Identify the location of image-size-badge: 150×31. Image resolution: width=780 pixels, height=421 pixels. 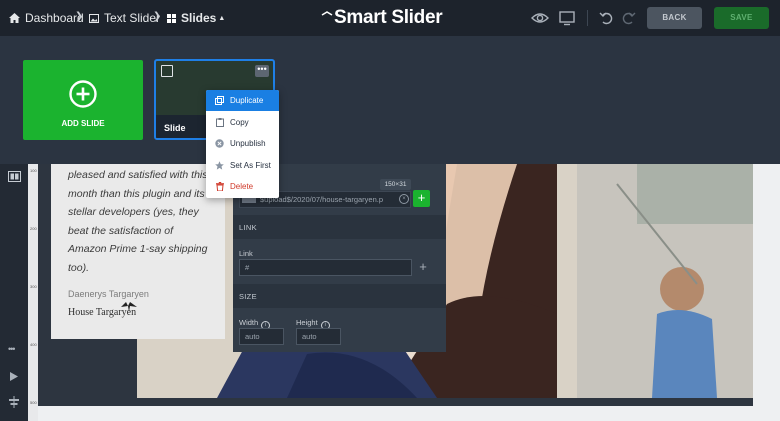
(395, 184).